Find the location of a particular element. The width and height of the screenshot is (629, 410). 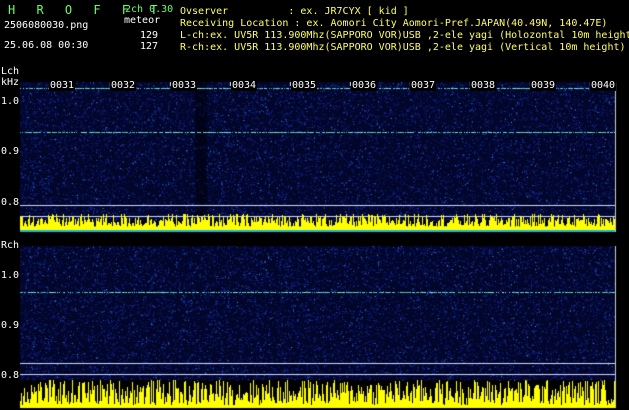

lch-label: Lch is located at coordinates (10, 71).